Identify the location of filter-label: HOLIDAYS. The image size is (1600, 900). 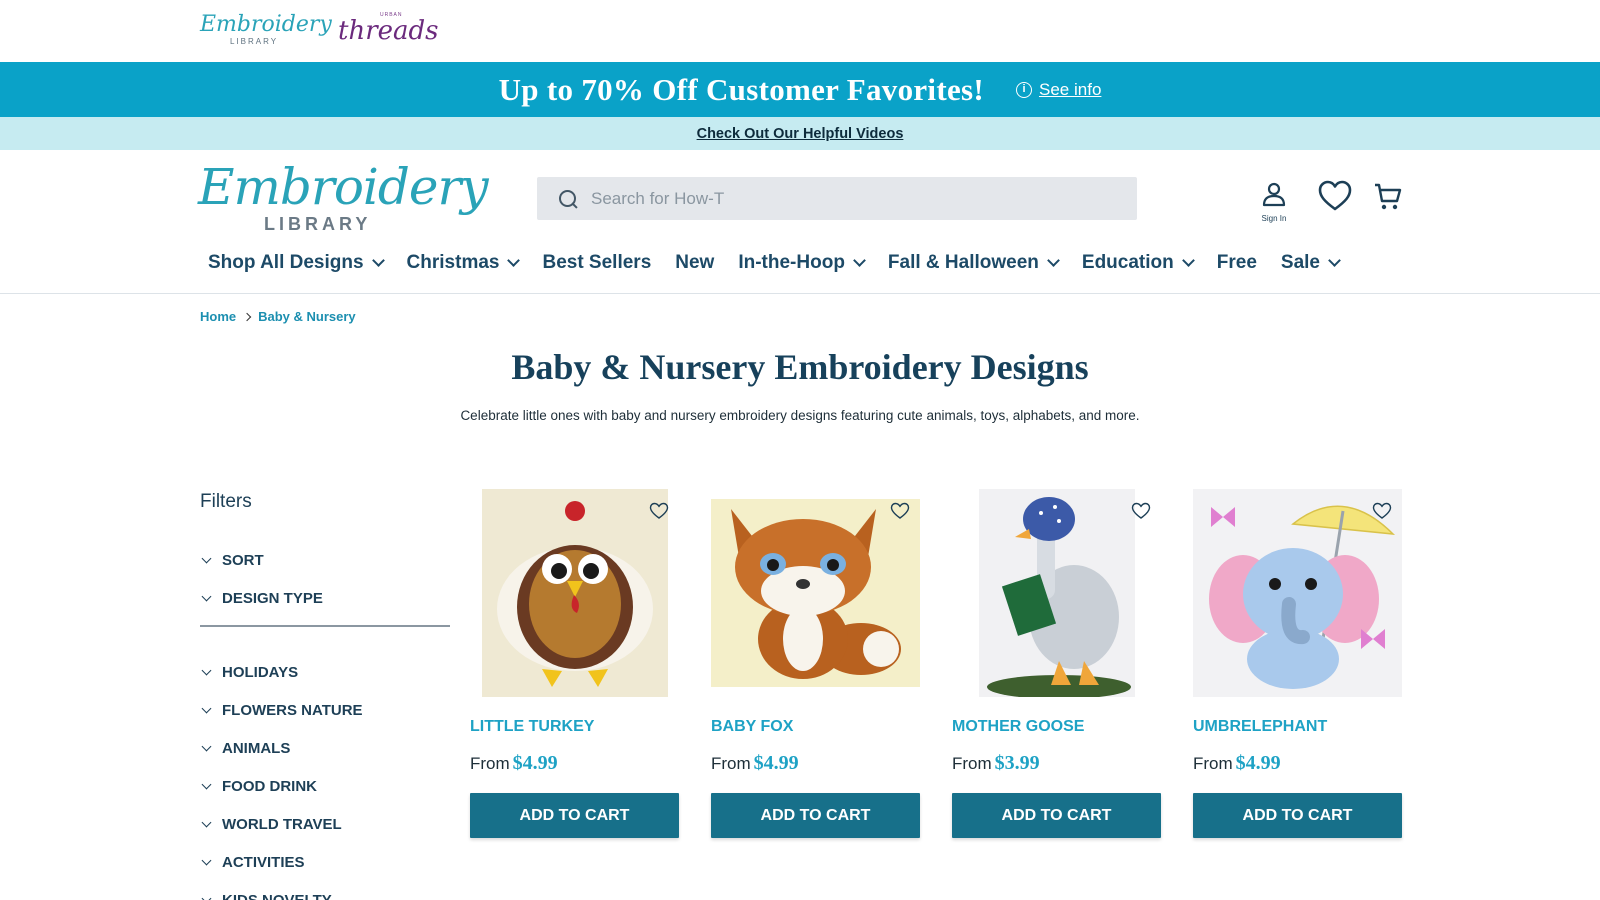
(260, 672).